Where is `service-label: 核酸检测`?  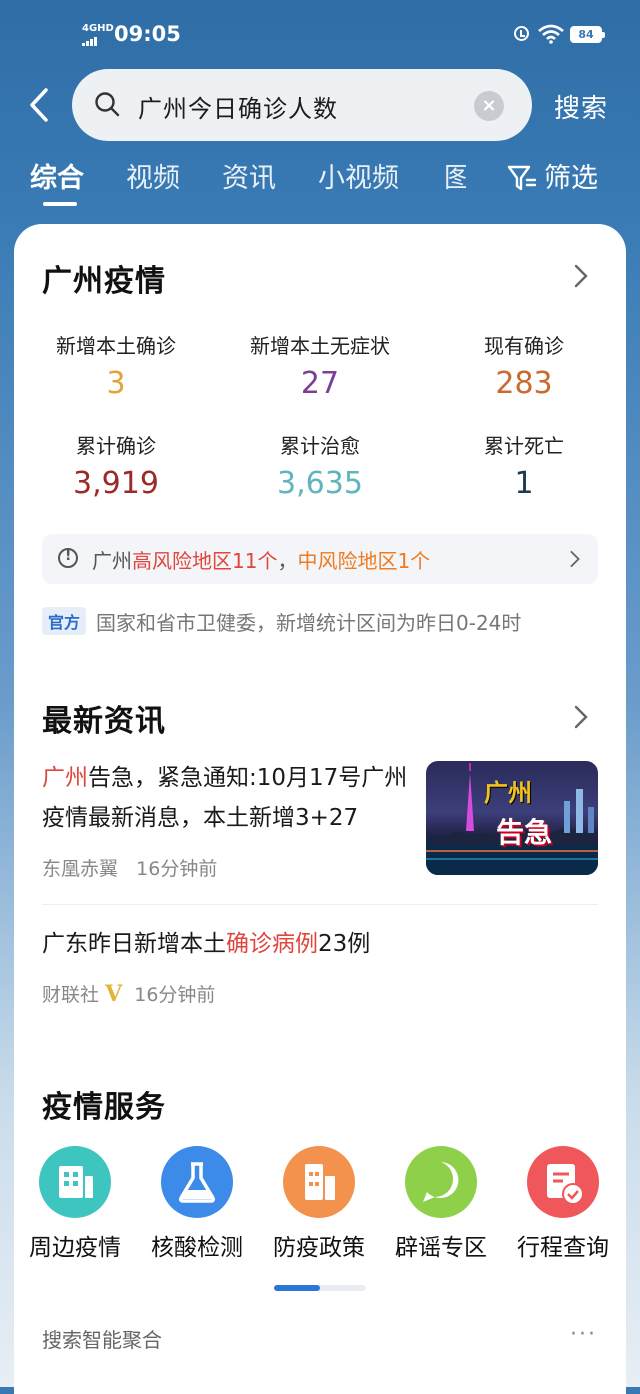
service-label: 核酸检测 is located at coordinates (197, 1248).